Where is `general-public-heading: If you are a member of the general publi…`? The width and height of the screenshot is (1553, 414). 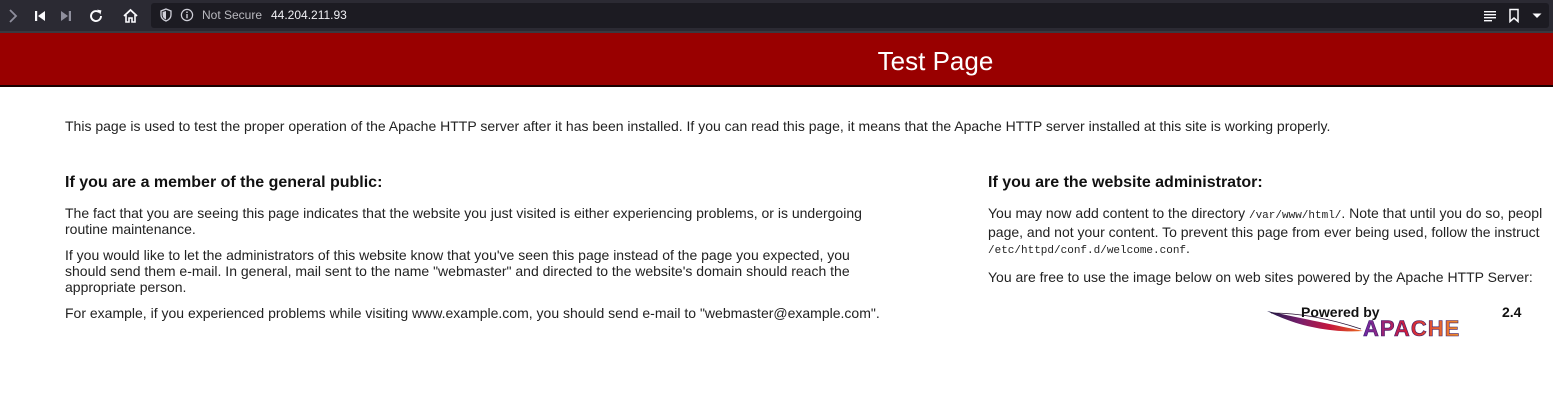 general-public-heading: If you are a member of the general publi… is located at coordinates (224, 182).